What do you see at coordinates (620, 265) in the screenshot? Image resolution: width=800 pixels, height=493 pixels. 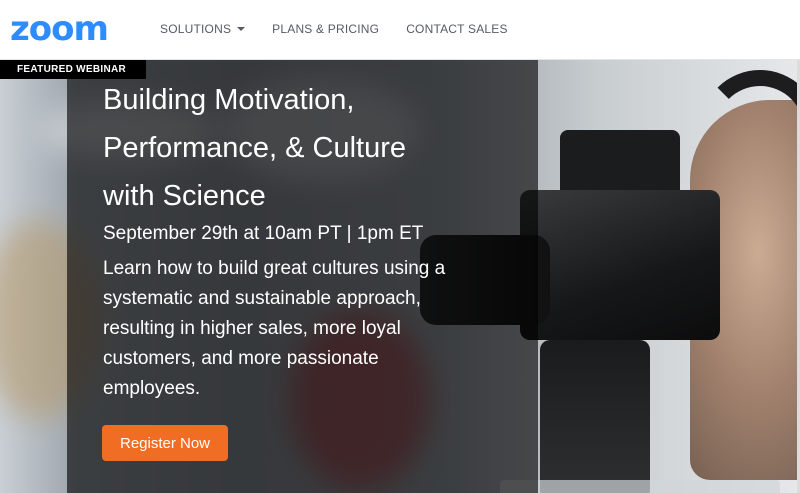 I see `camera-body-shape` at bounding box center [620, 265].